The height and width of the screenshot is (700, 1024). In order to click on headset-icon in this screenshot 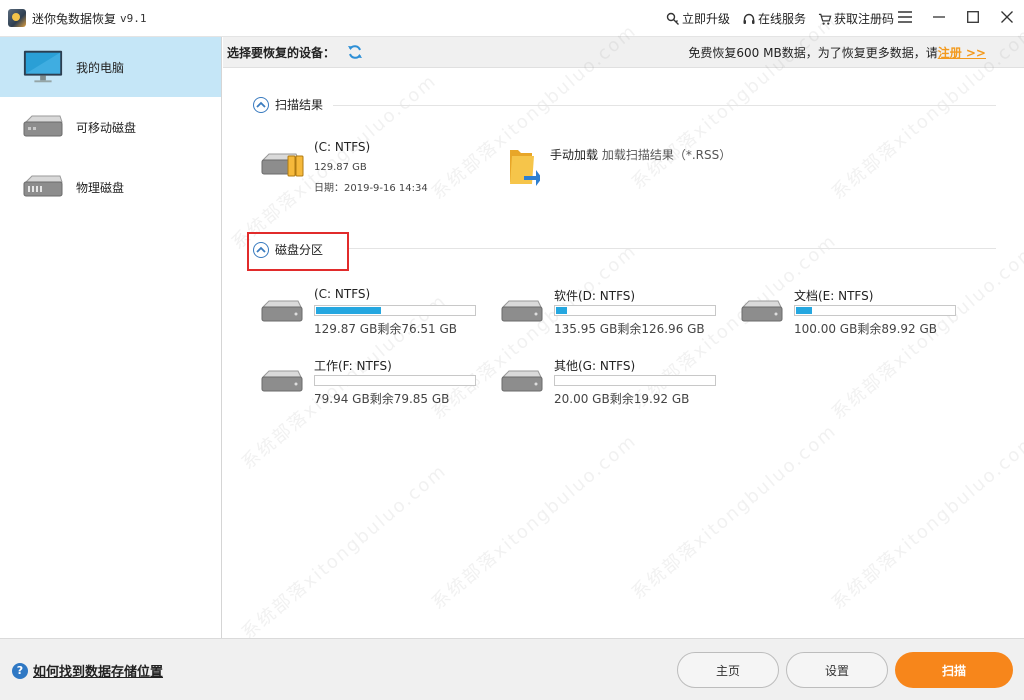, I will do `click(749, 19)`.